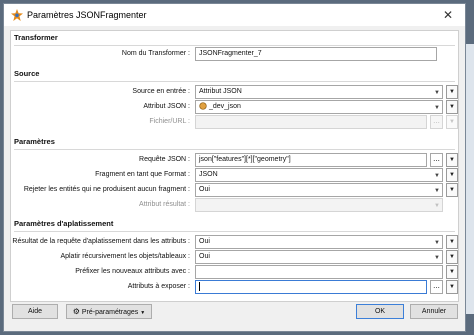 This screenshot has width=474, height=335. I want to click on attributes-to-expose-input, so click(311, 287).